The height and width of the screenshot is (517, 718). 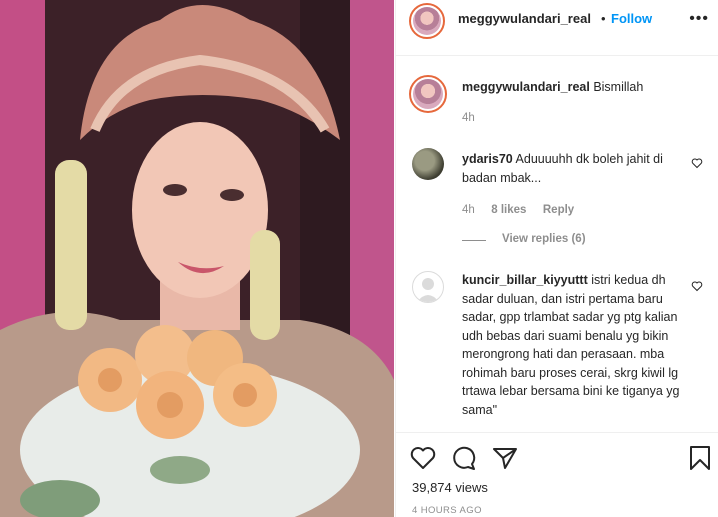 I want to click on heart-icon, so click(x=423, y=458).